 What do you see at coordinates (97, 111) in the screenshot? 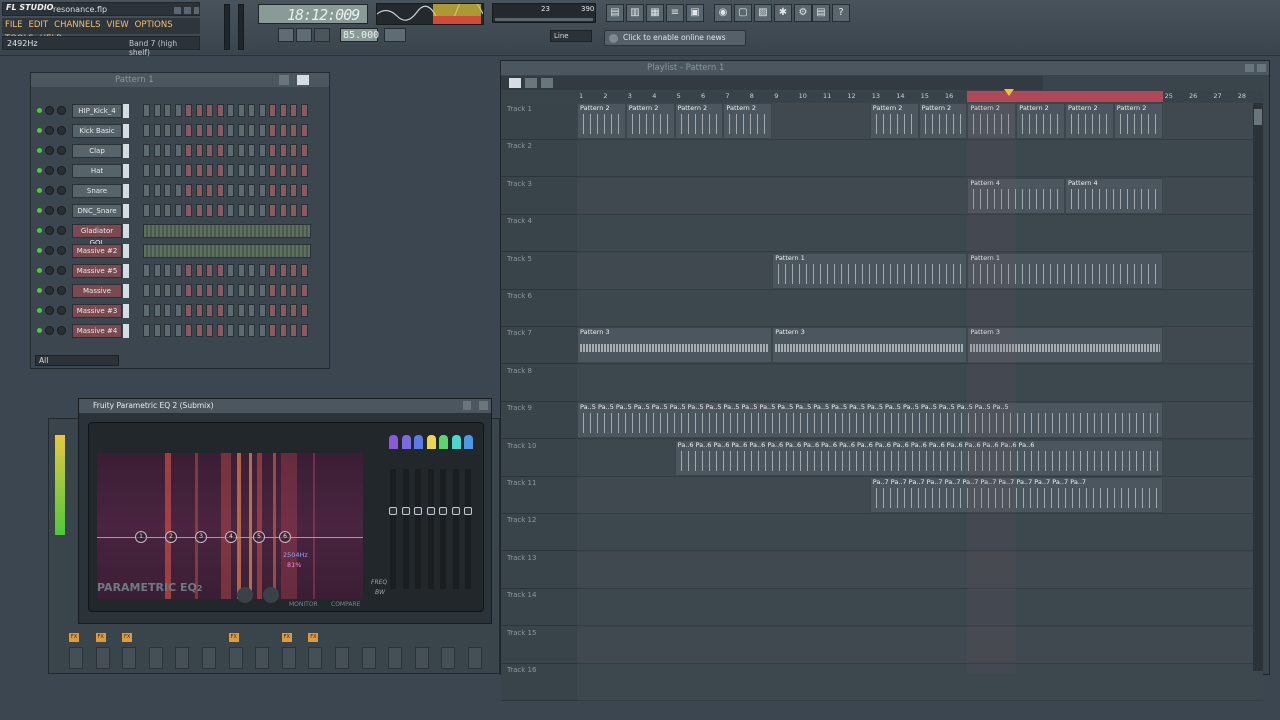
I see `channel-name-button: HIP_Kick_4` at bounding box center [97, 111].